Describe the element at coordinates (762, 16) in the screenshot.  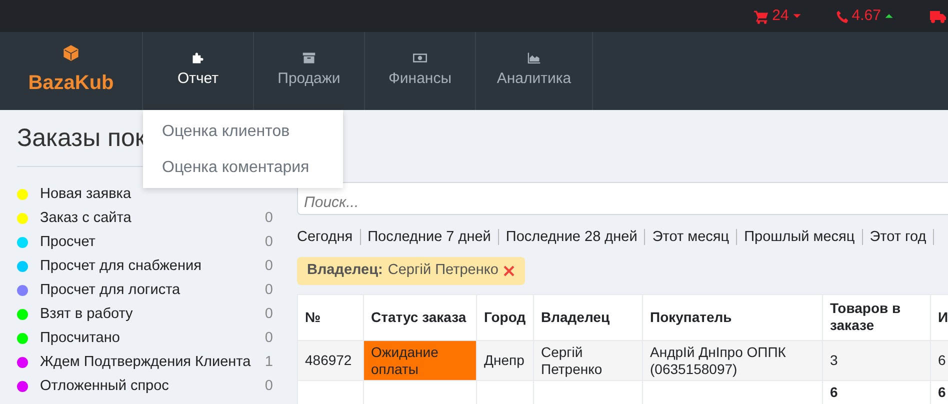
I see `cart-icon` at that location.